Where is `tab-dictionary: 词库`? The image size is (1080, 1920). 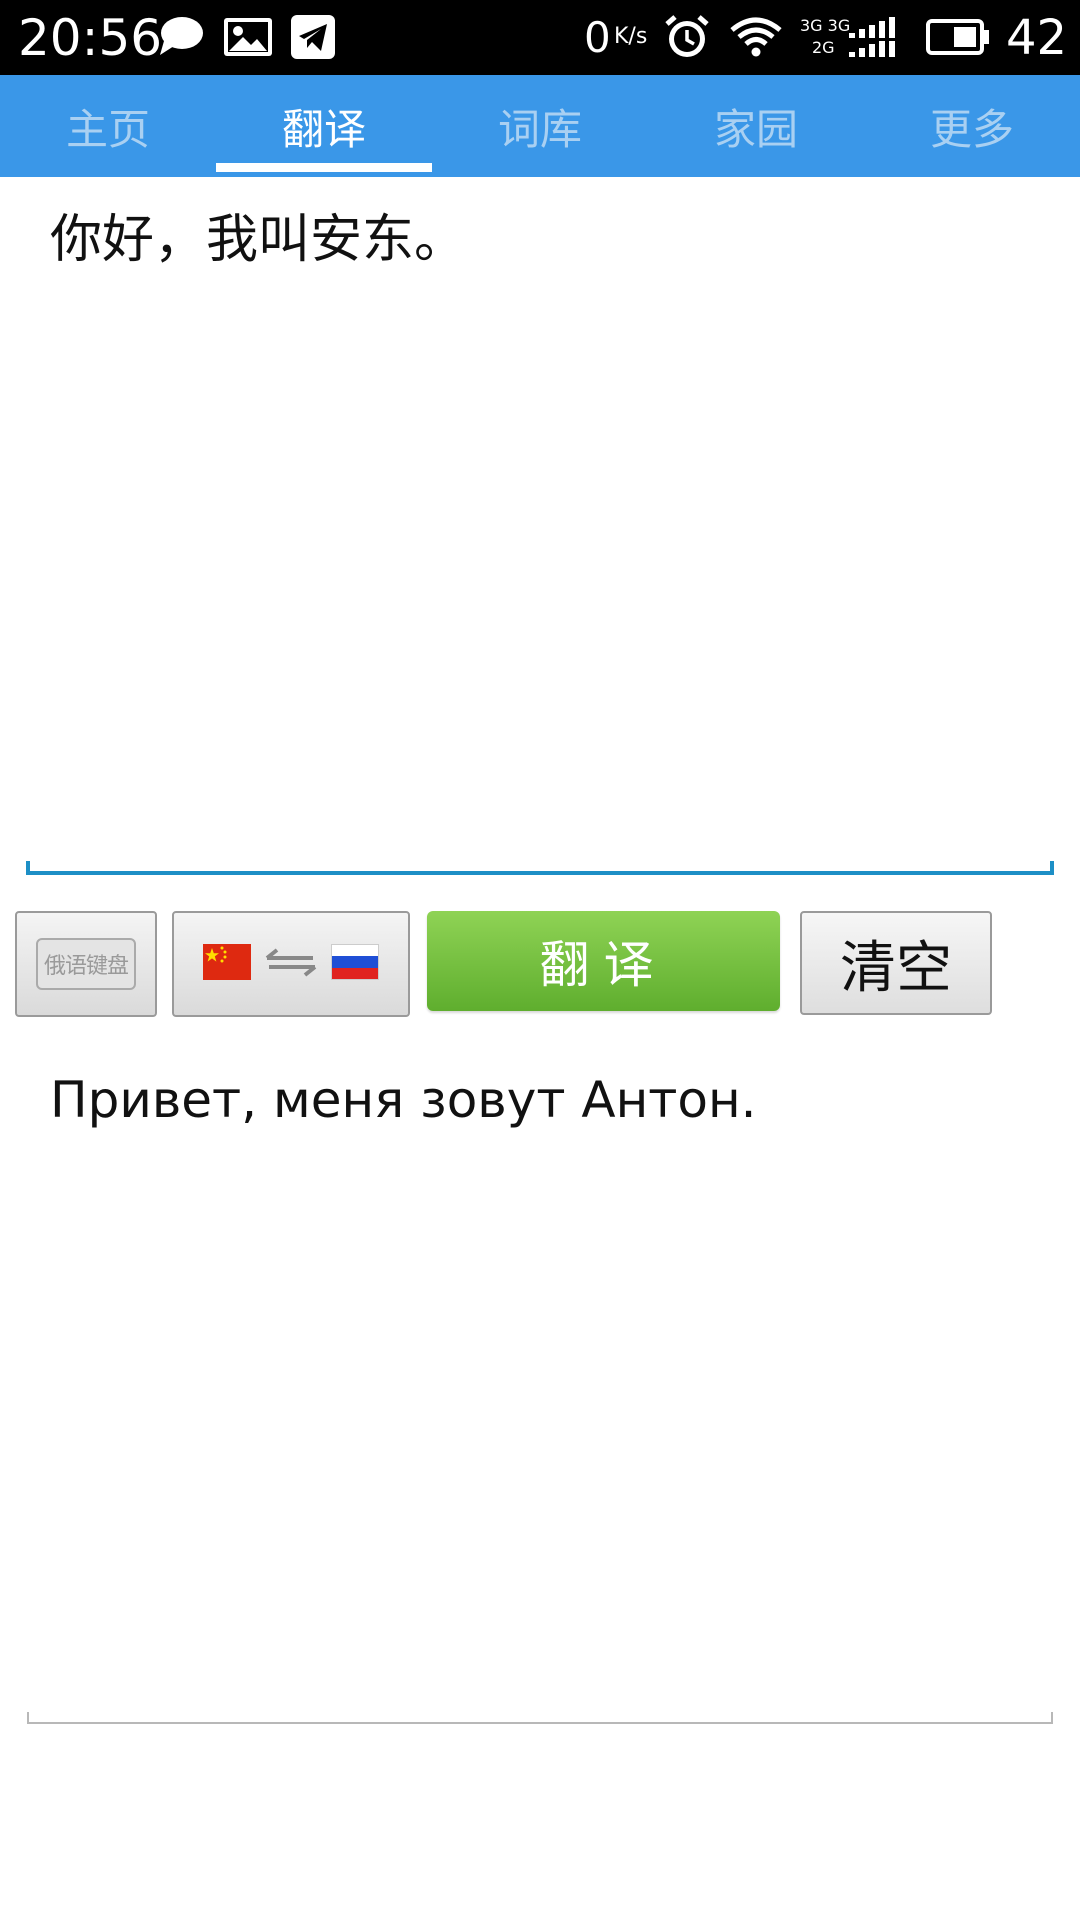
tab-dictionary: 词库 is located at coordinates (540, 126).